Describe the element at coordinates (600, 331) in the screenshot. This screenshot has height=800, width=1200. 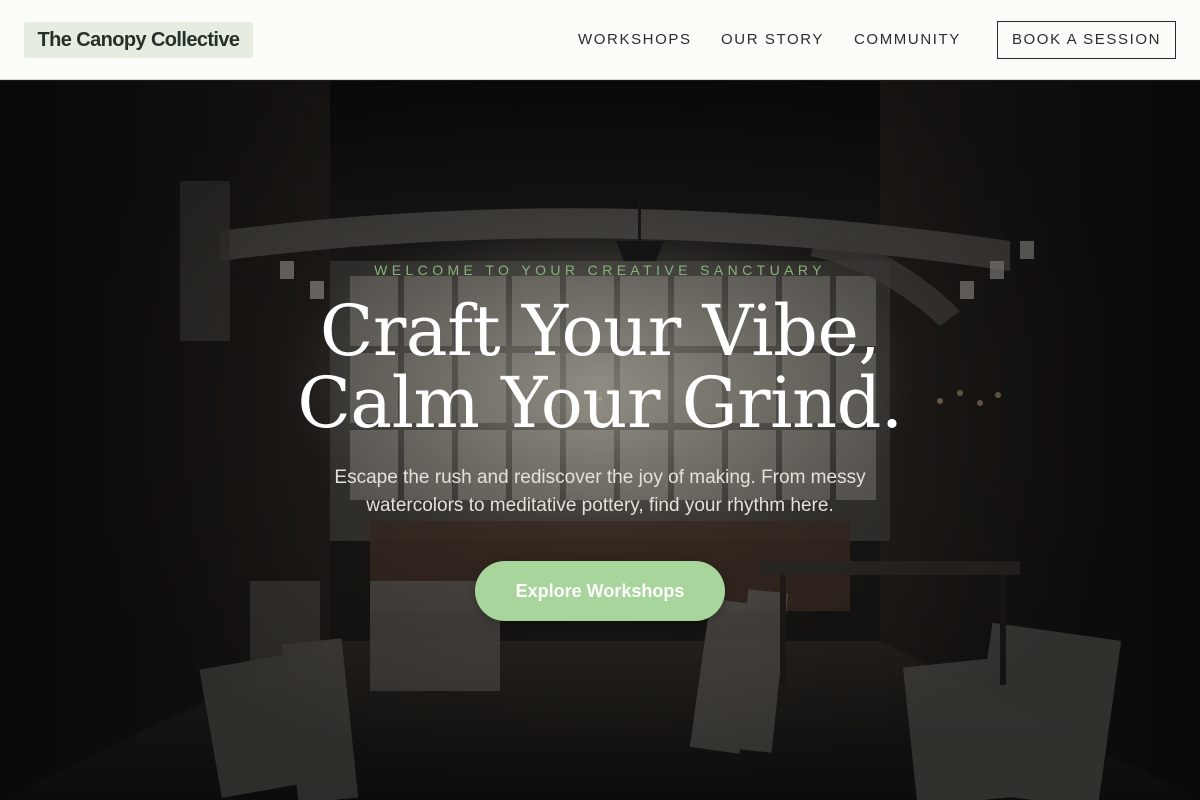
I see `hero-headline-line1: Craft Your Vibe,` at that location.